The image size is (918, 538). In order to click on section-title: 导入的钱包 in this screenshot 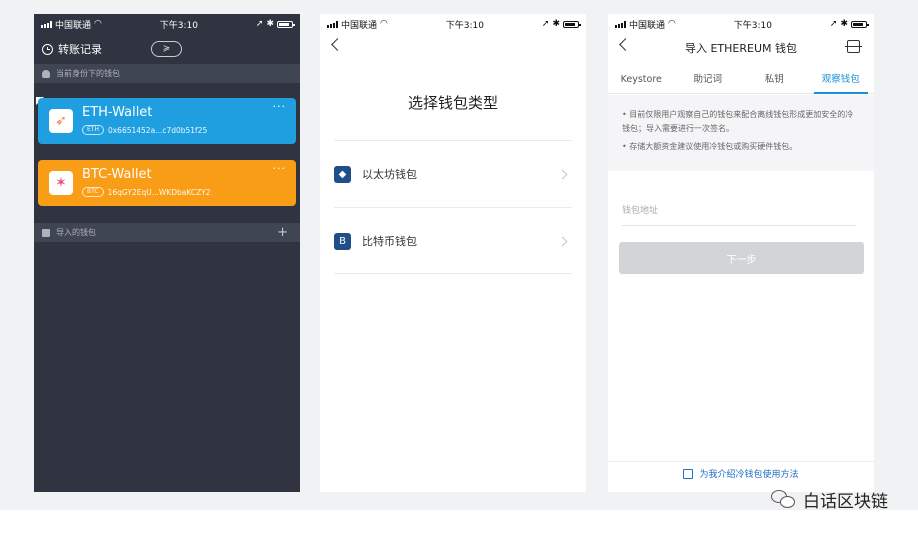, I will do `click(76, 232)`.